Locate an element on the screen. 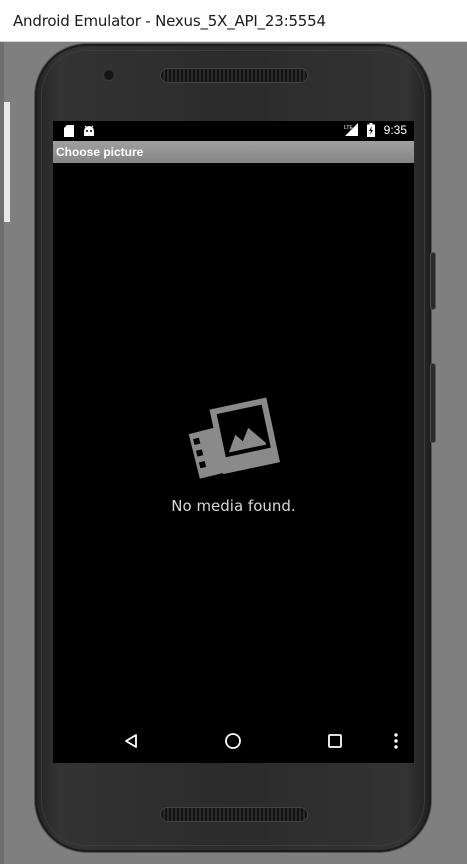 The height and width of the screenshot is (864, 467). overflow-menu-icon is located at coordinates (396, 741).